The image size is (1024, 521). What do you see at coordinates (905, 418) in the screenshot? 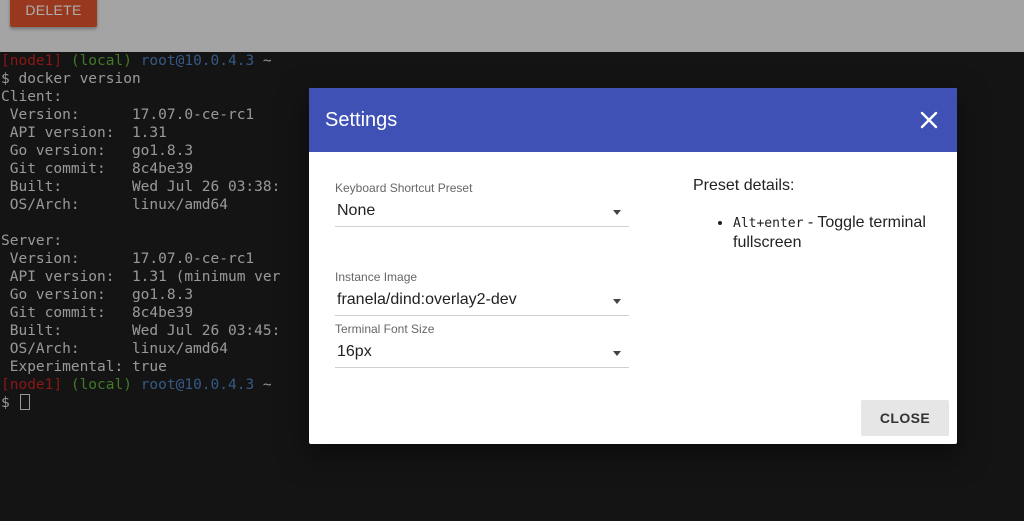
I see `close-button: CLOSE` at bounding box center [905, 418].